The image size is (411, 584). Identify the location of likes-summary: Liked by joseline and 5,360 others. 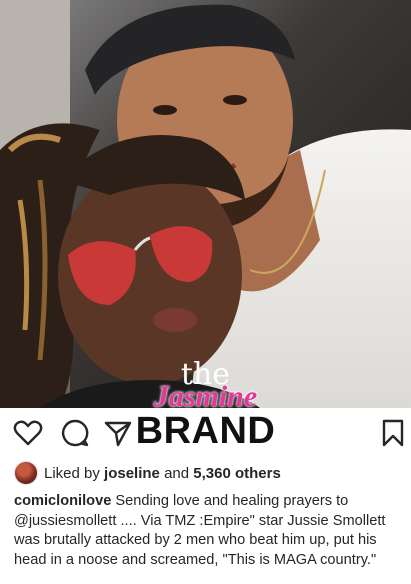
(147, 473).